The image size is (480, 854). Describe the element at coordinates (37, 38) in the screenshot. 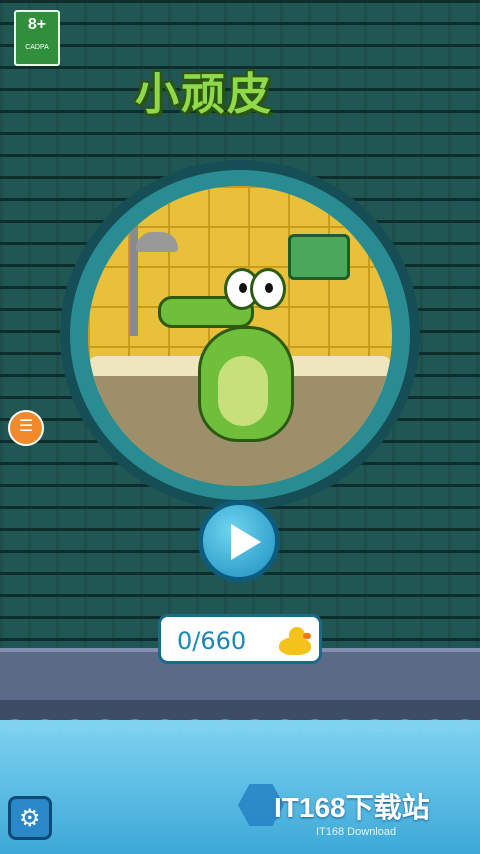

I see `age-rating-badge: 8+ CADPA` at that location.